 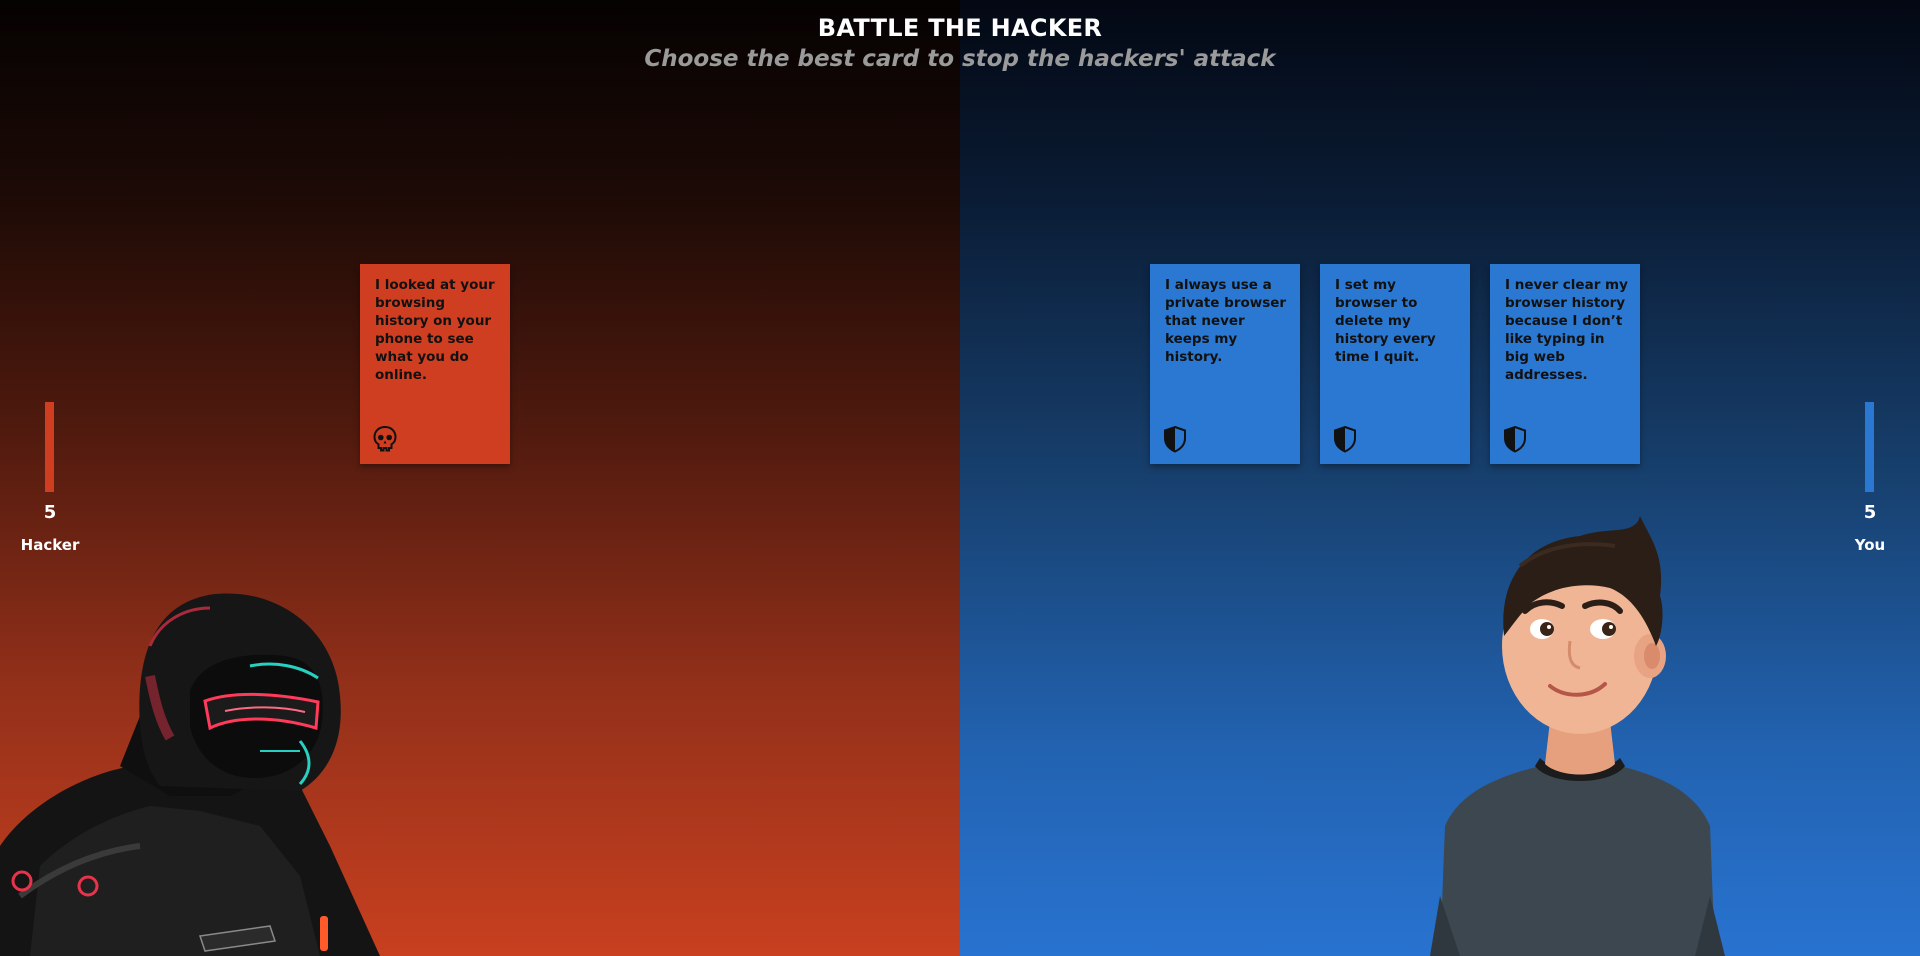 What do you see at coordinates (1870, 512) in the screenshot?
I see `player-score: 5` at bounding box center [1870, 512].